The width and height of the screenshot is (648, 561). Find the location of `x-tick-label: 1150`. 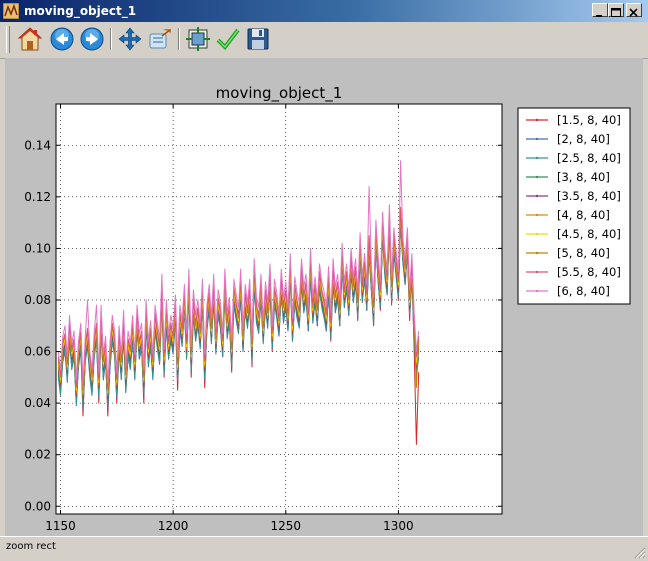

x-tick-label: 1150 is located at coordinates (60, 526).